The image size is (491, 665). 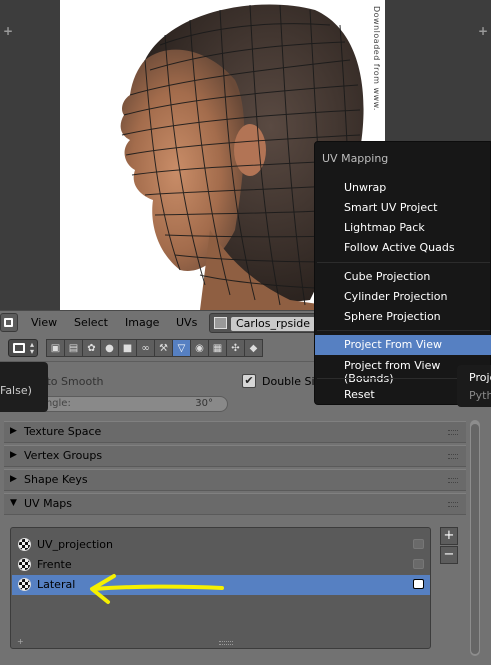 I want to click on uv-map-name: Lateral, so click(x=56, y=584).